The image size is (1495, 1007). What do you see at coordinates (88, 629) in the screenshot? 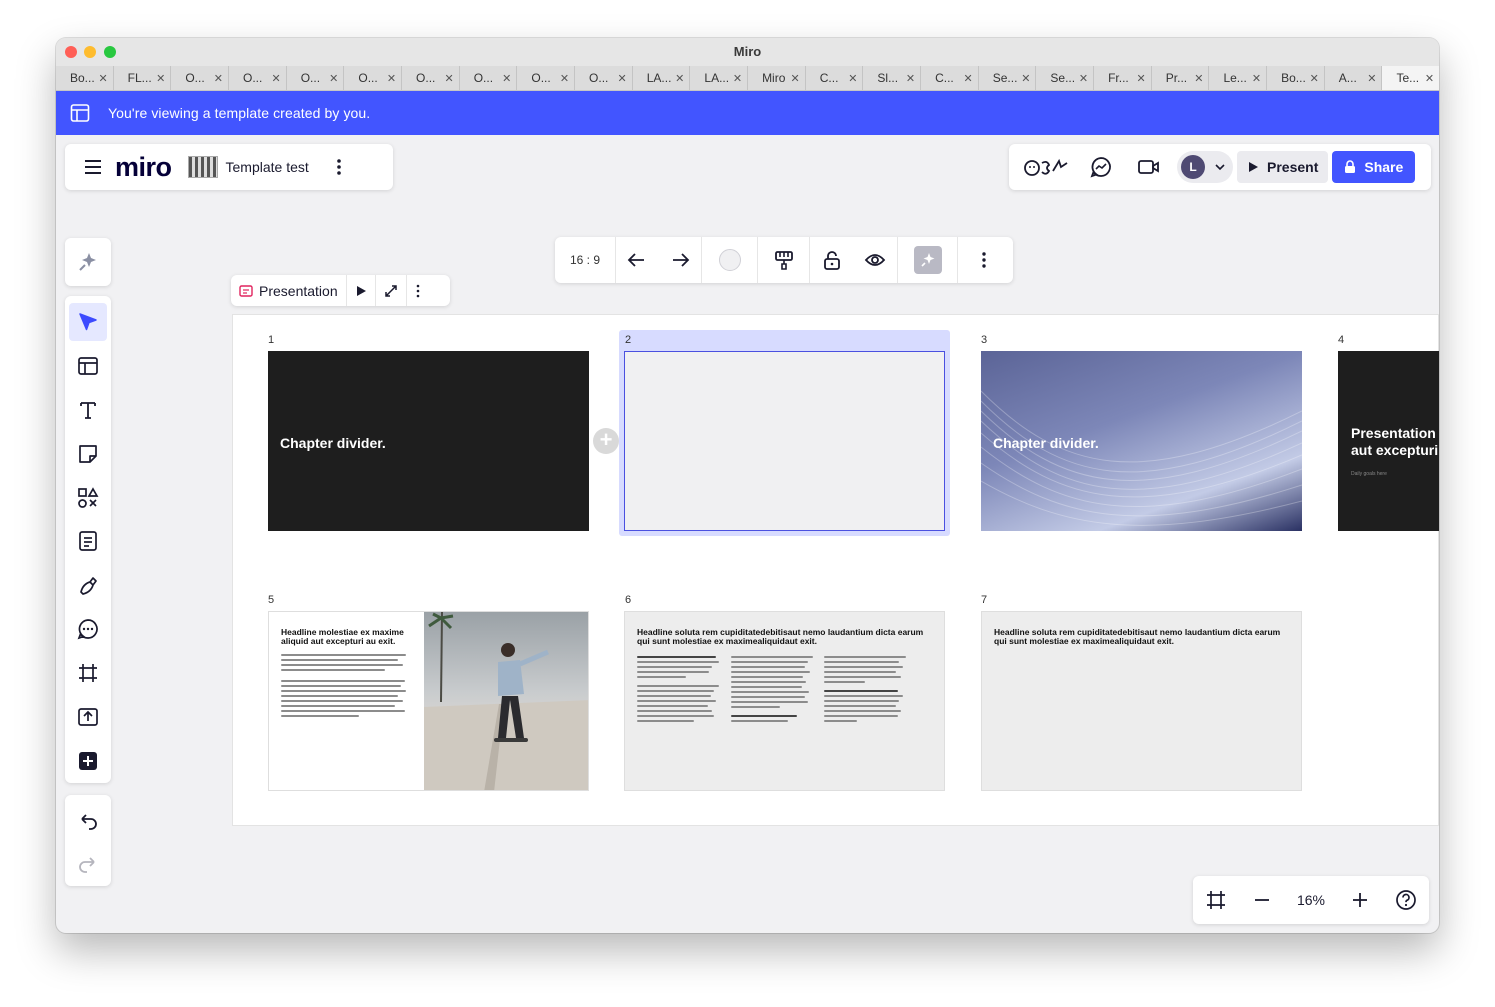
I see `comment-tool` at bounding box center [88, 629].